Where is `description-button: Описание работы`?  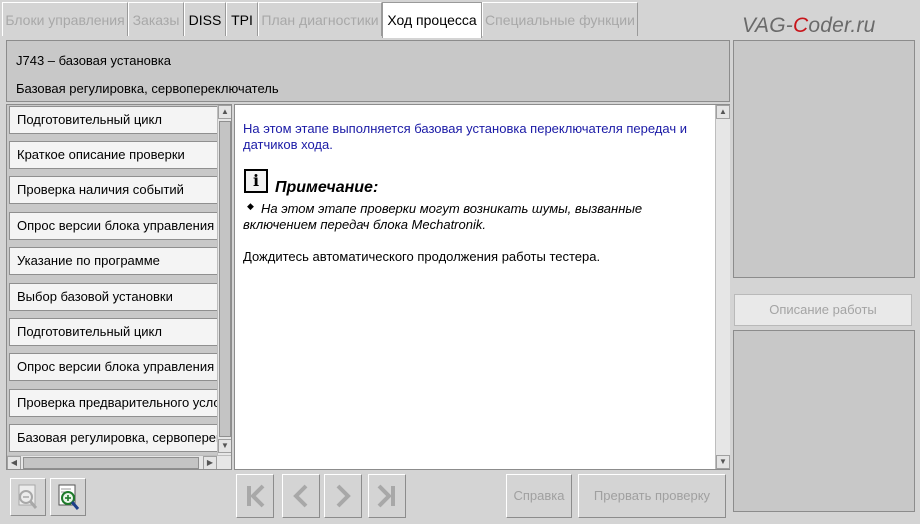 description-button: Описание работы is located at coordinates (823, 310).